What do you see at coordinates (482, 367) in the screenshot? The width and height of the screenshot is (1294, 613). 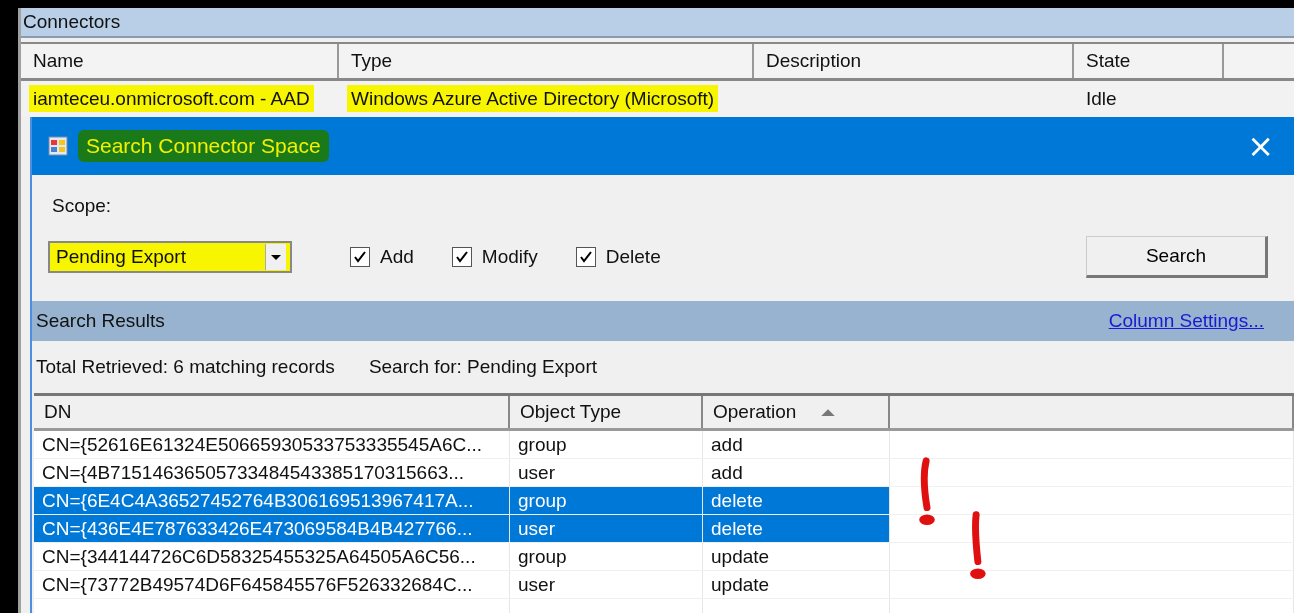 I see `search-for-text: Search for: Pending Export` at bounding box center [482, 367].